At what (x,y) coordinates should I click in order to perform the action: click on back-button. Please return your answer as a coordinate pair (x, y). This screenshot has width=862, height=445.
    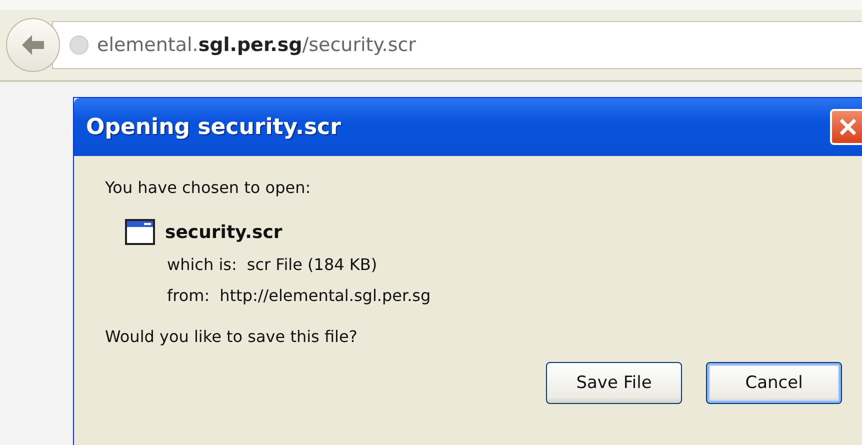
    Looking at the image, I should click on (33, 45).